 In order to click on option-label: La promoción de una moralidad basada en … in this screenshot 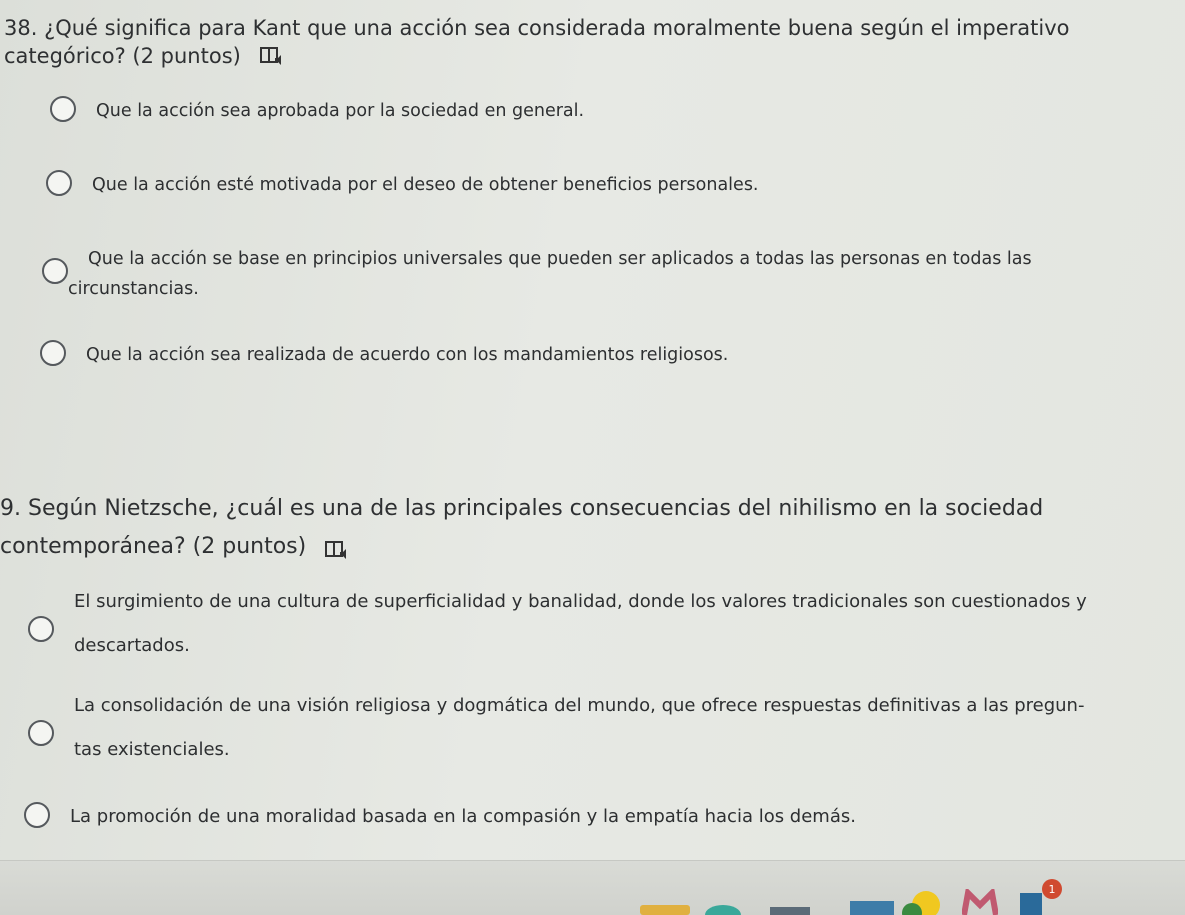, I will do `click(463, 816)`.